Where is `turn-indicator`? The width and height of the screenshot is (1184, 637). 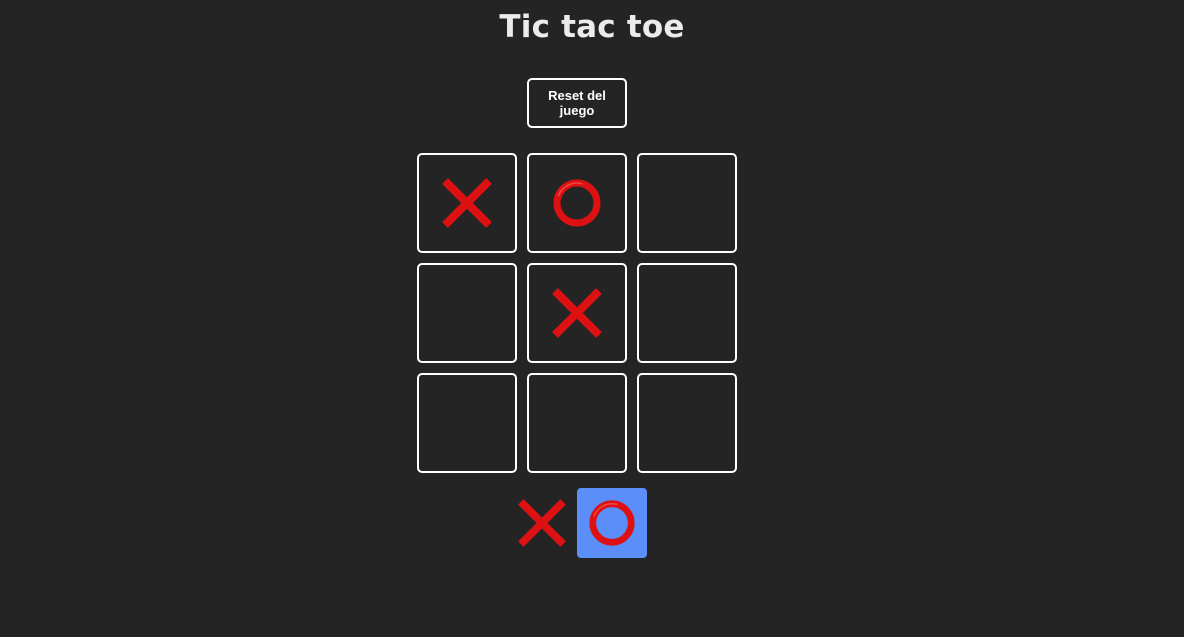 turn-indicator is located at coordinates (577, 523).